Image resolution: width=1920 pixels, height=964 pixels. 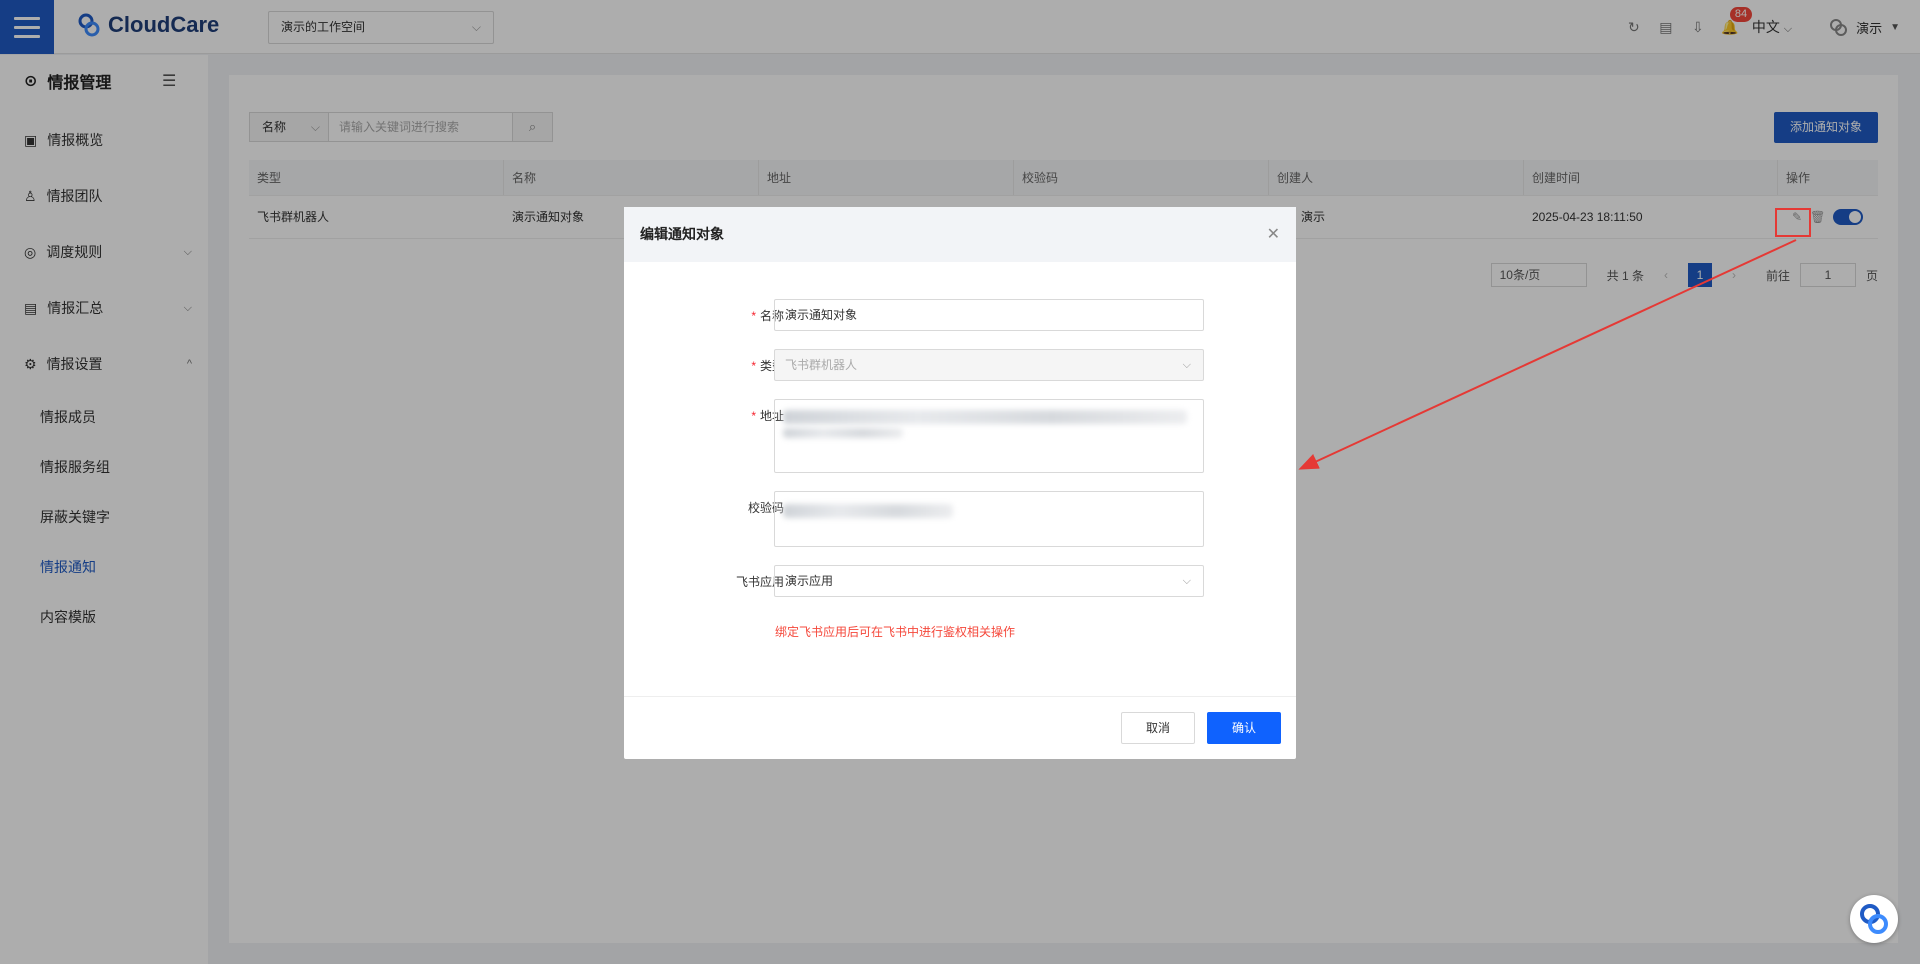 I want to click on annotation-arrow, so click(x=1547, y=354).